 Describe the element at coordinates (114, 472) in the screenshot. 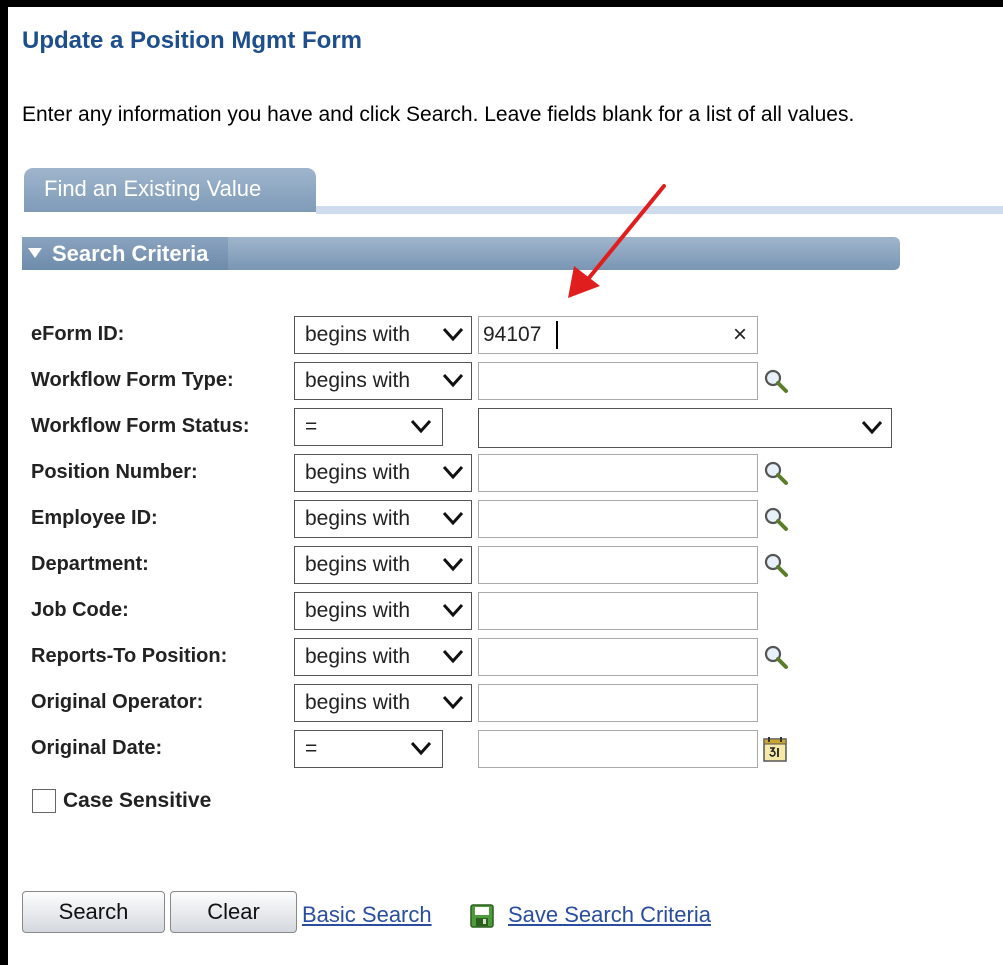

I see `position-number-label: Position Number:` at that location.